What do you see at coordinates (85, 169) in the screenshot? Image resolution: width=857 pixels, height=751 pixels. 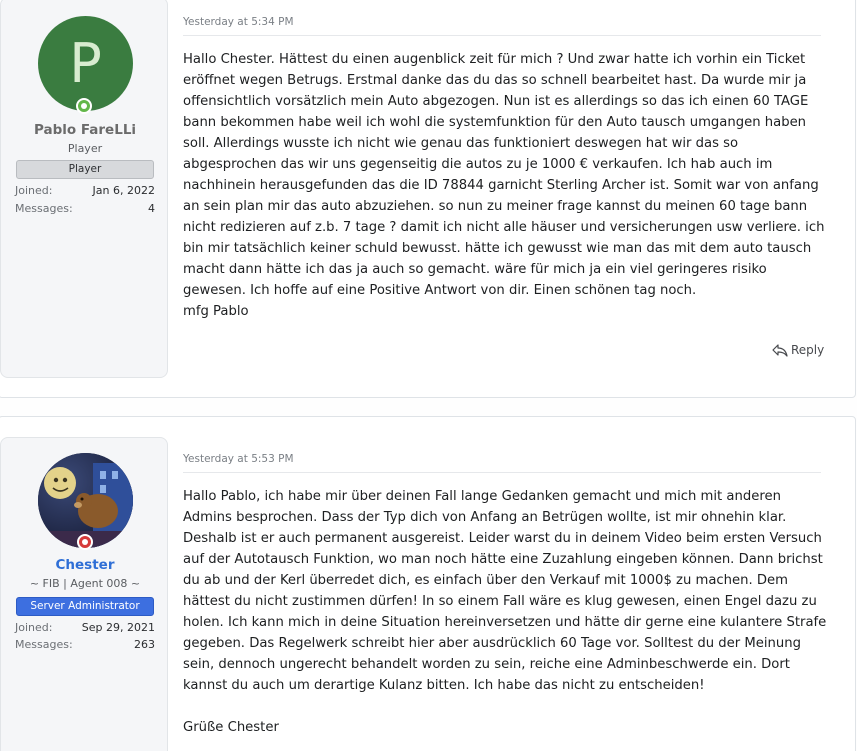 I see `user-banner: Player` at bounding box center [85, 169].